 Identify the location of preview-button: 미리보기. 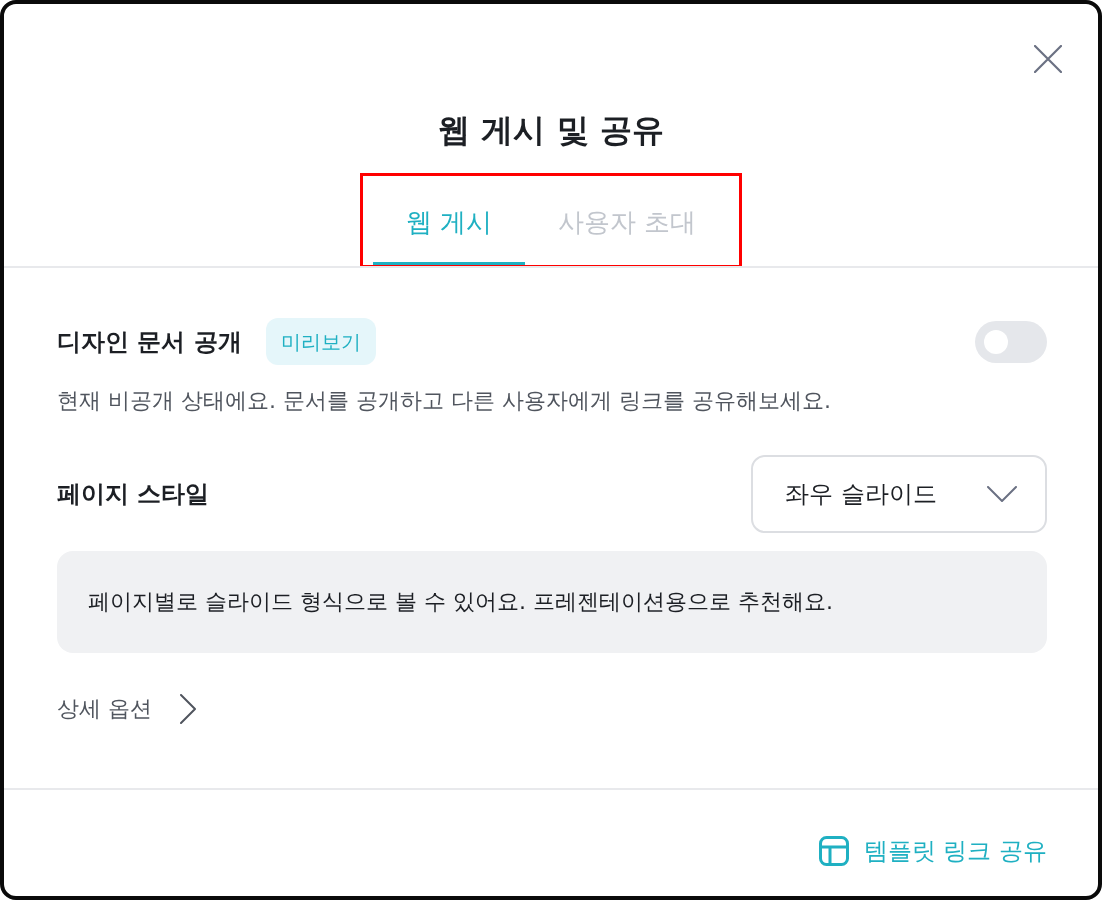
(320, 341).